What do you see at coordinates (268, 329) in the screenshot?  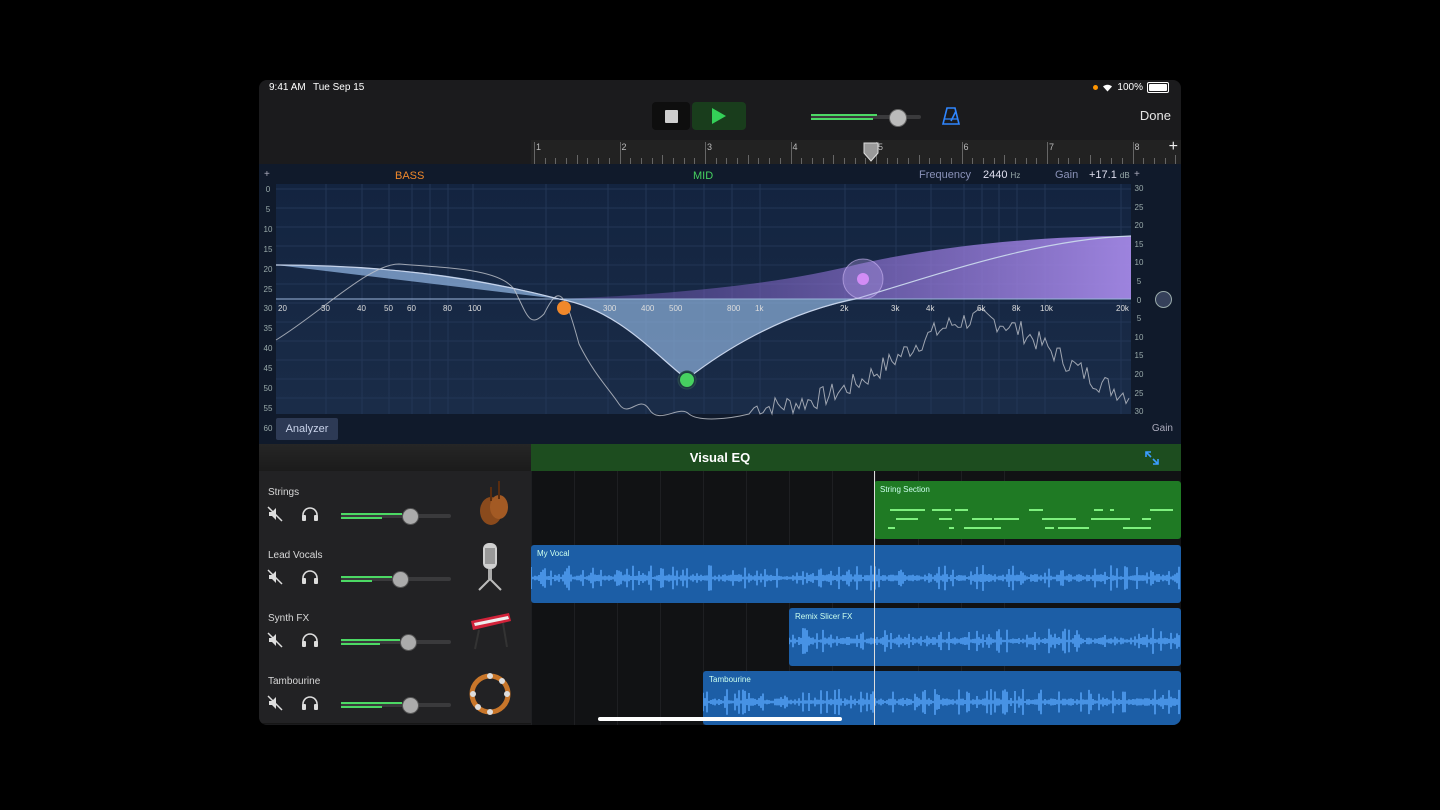 I see `db-scale-label: 35` at bounding box center [268, 329].